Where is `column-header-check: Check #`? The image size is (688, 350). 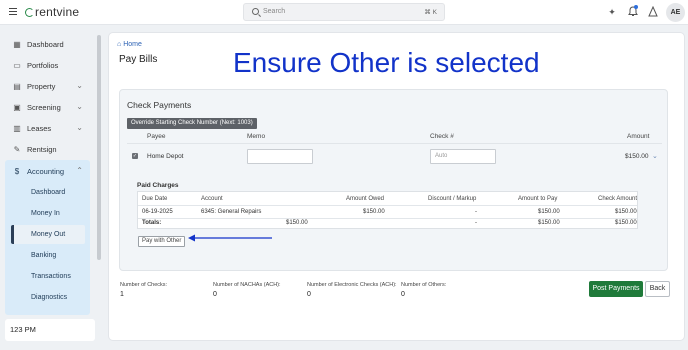
column-header-check: Check # is located at coordinates (442, 136).